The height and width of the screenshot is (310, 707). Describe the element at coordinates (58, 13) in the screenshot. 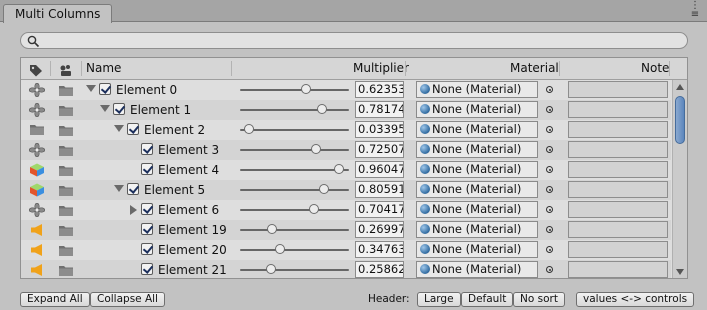

I see `tab-multi-columns: Multi Columns` at that location.